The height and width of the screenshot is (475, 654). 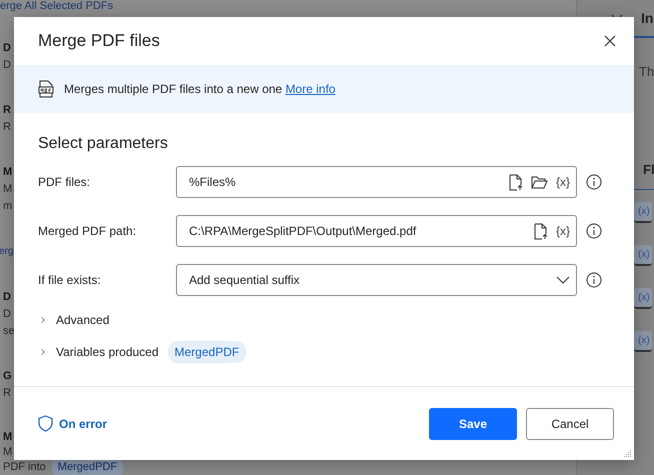 I want to click on on-error-link: On error, so click(x=73, y=423).